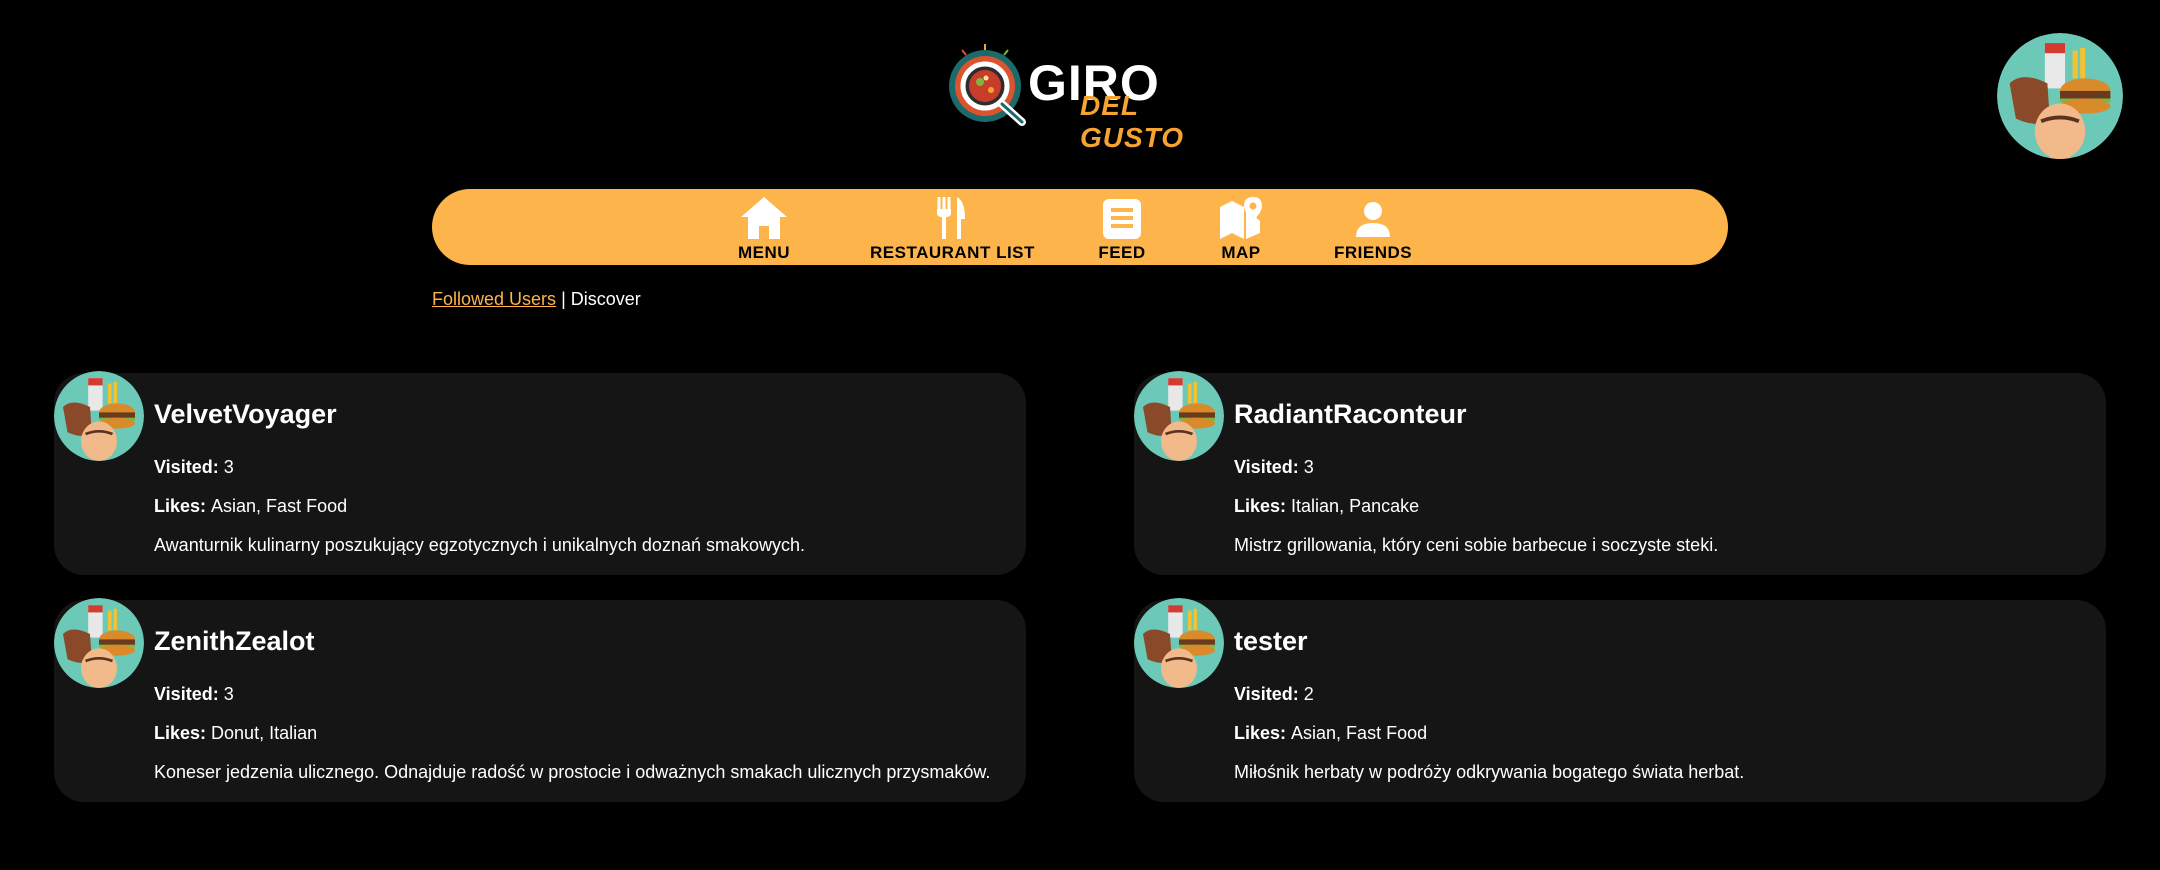  Describe the element at coordinates (1373, 219) in the screenshot. I see `person-icon` at that location.